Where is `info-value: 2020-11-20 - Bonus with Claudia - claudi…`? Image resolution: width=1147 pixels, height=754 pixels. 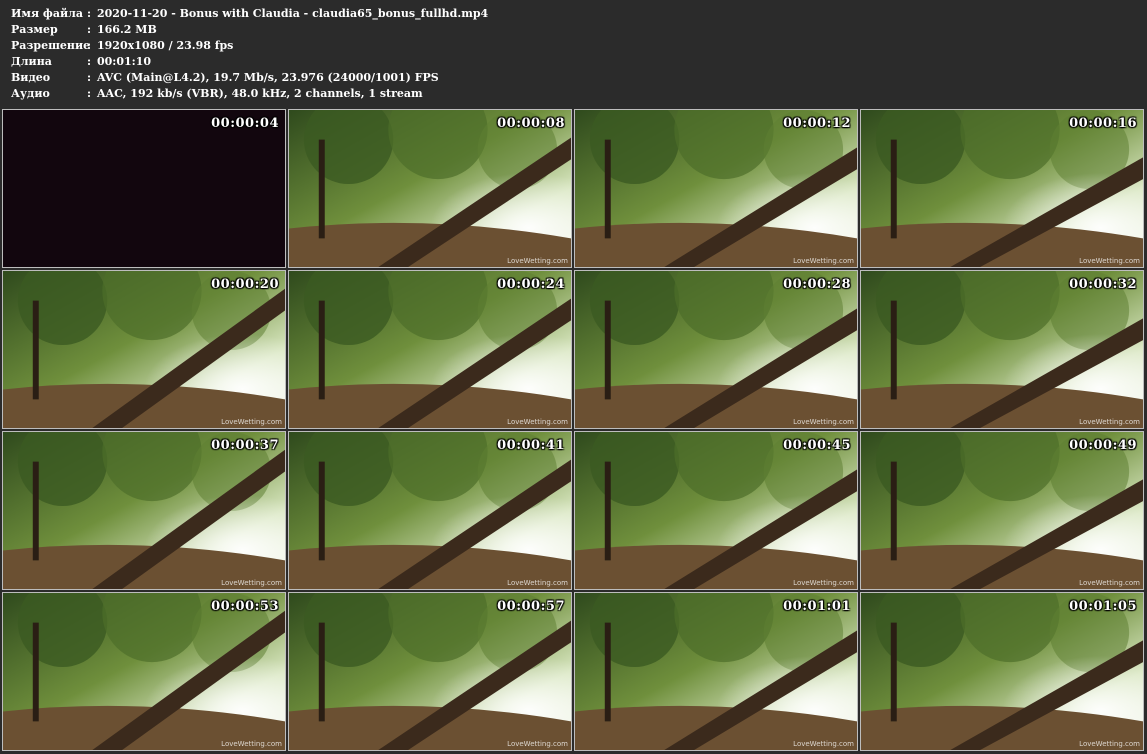
info-value: 2020-11-20 - Bonus with Claudia - claudi… is located at coordinates (293, 13).